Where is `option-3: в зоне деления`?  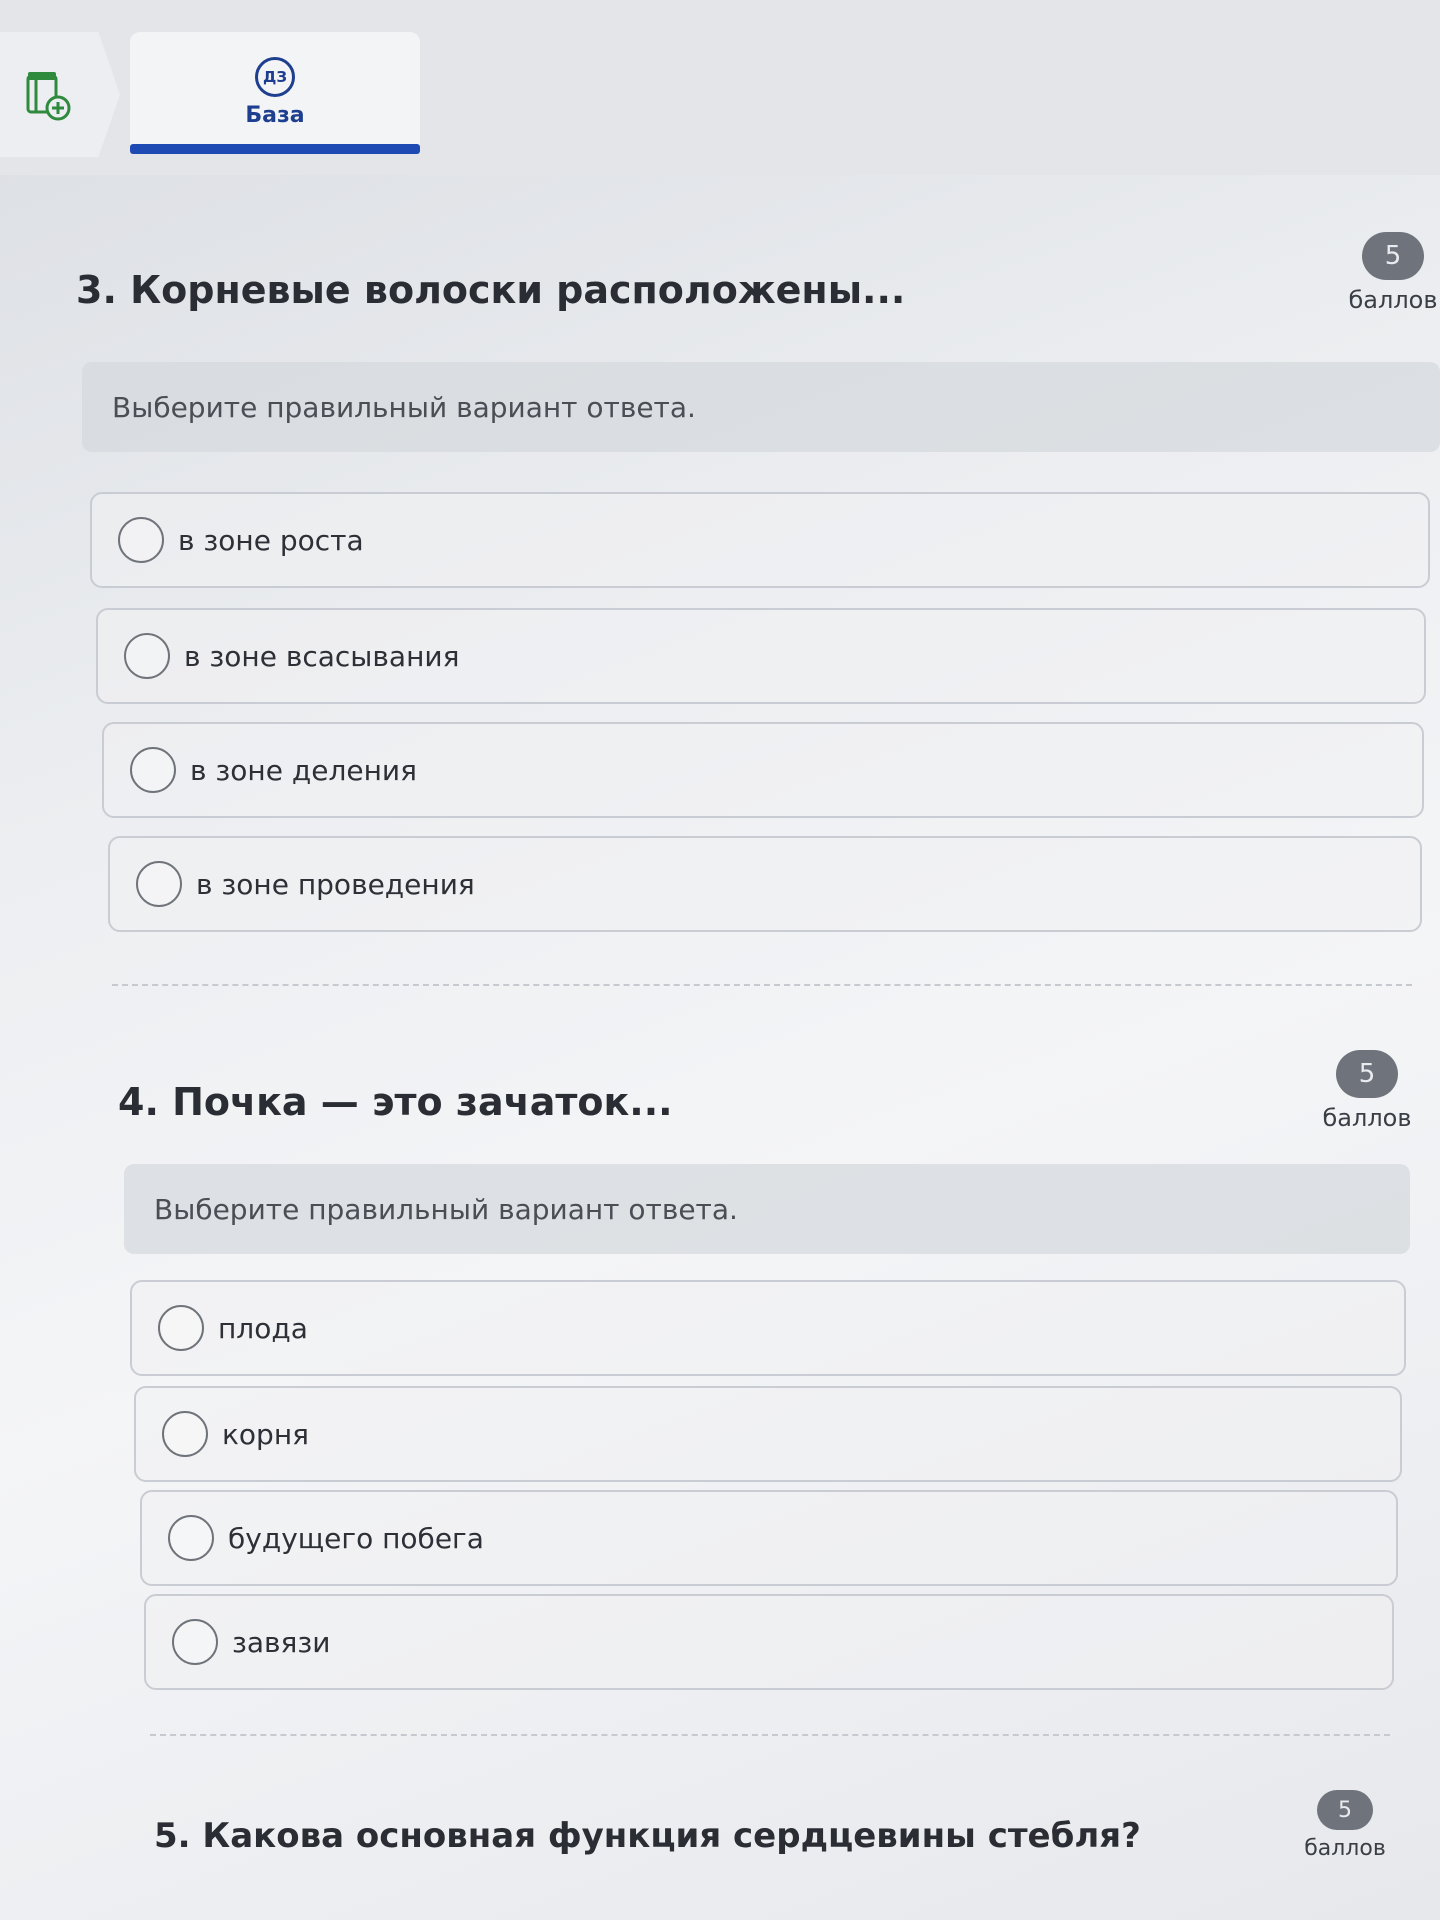 option-3: в зоне деления is located at coordinates (763, 770).